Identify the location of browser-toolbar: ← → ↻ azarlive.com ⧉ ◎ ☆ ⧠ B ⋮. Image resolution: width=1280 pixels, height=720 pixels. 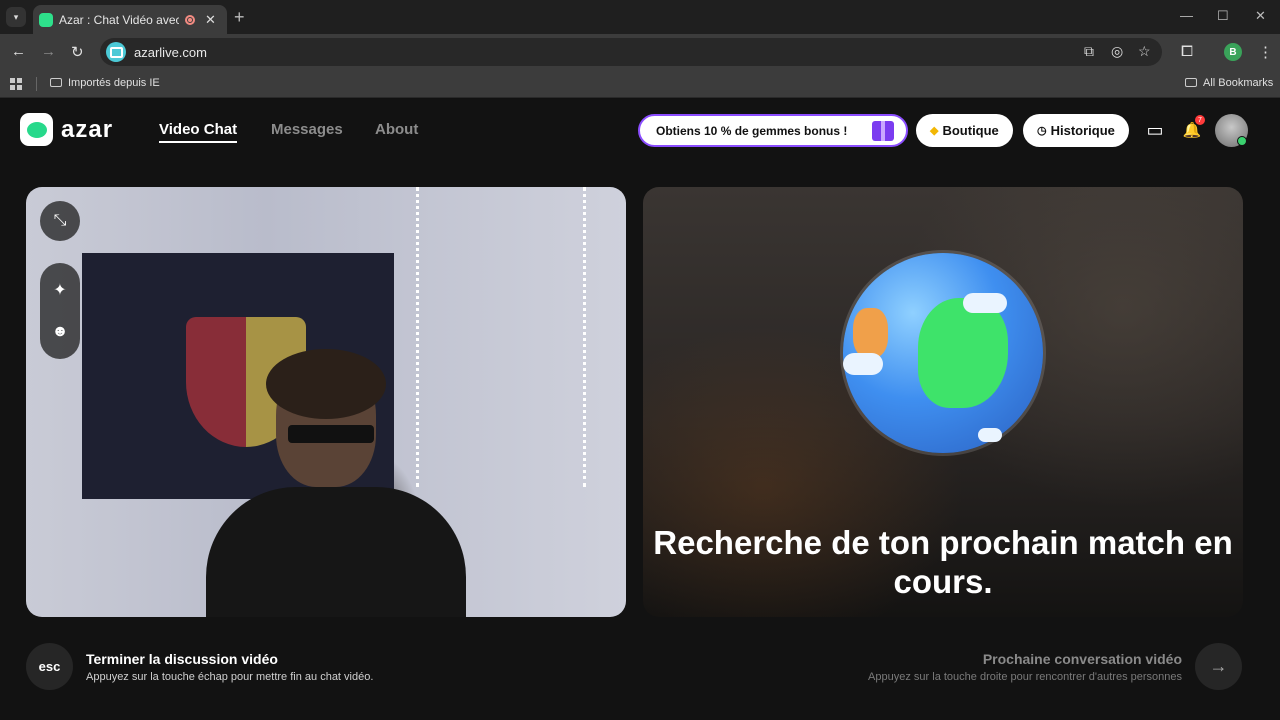
(640, 52).